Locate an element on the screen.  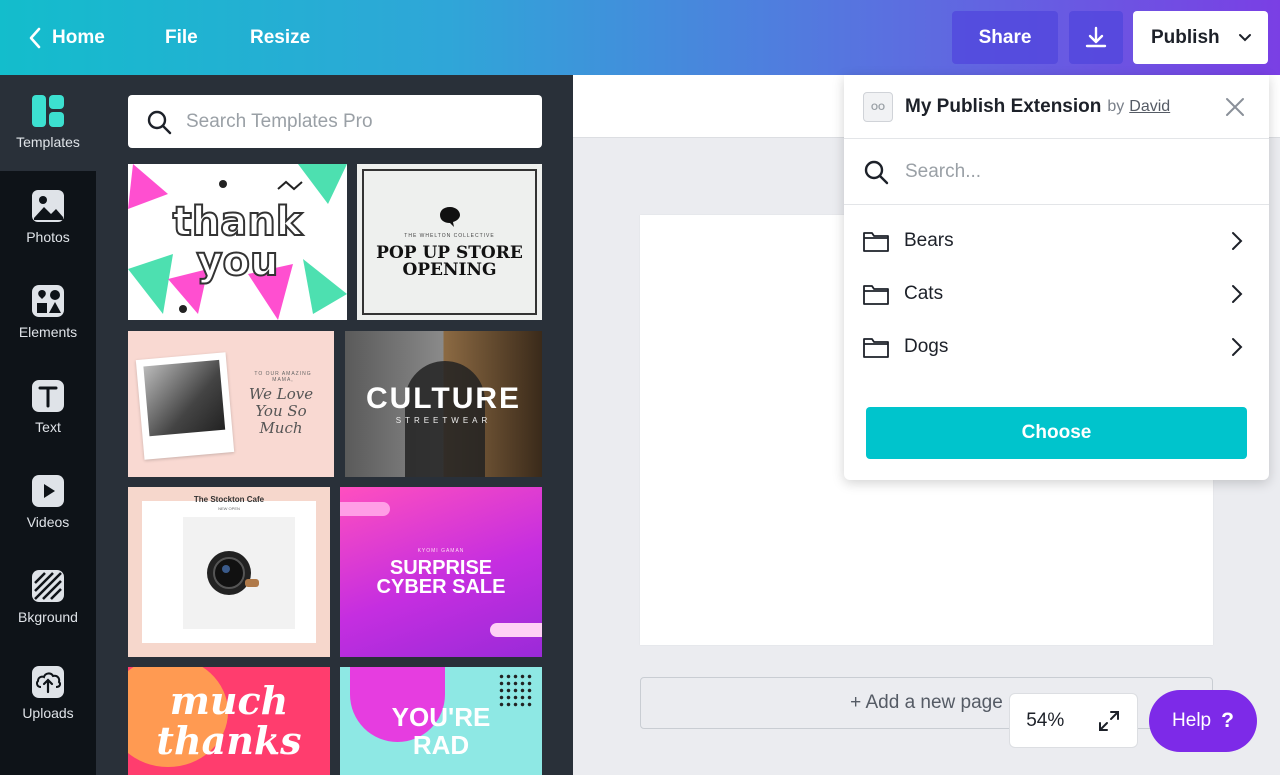
text-icon is located at coordinates (48, 396).